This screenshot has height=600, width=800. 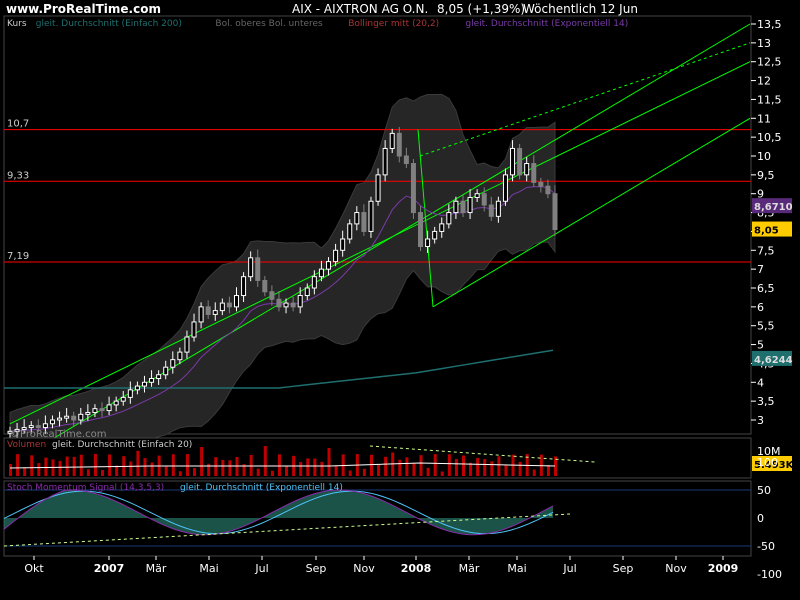 What do you see at coordinates (760, 382) in the screenshot?
I see `y-tick-label: 4` at bounding box center [760, 382].